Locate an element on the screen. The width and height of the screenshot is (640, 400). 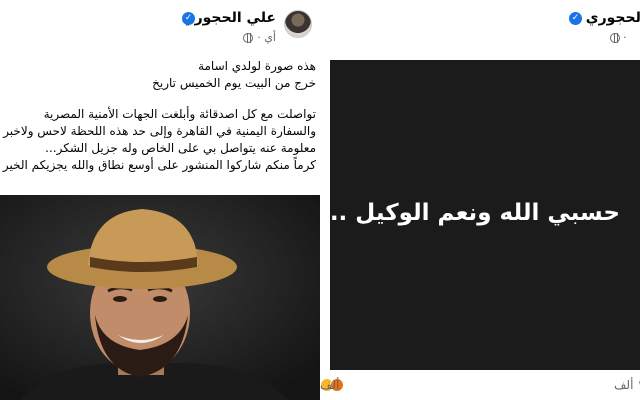
post-time: · is located at coordinates (625, 37).